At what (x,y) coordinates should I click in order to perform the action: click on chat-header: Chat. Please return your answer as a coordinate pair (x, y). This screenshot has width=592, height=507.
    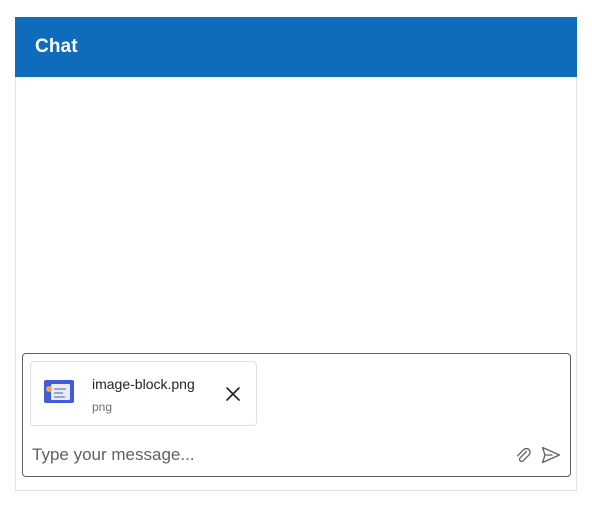
    Looking at the image, I should click on (296, 47).